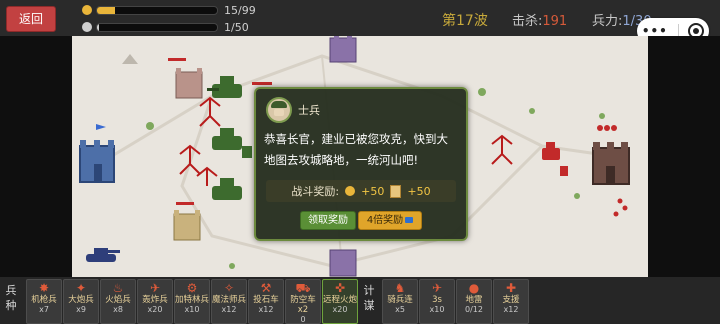  I want to click on unit-slot: ✜ 远程火炮 x20, so click(340, 301).